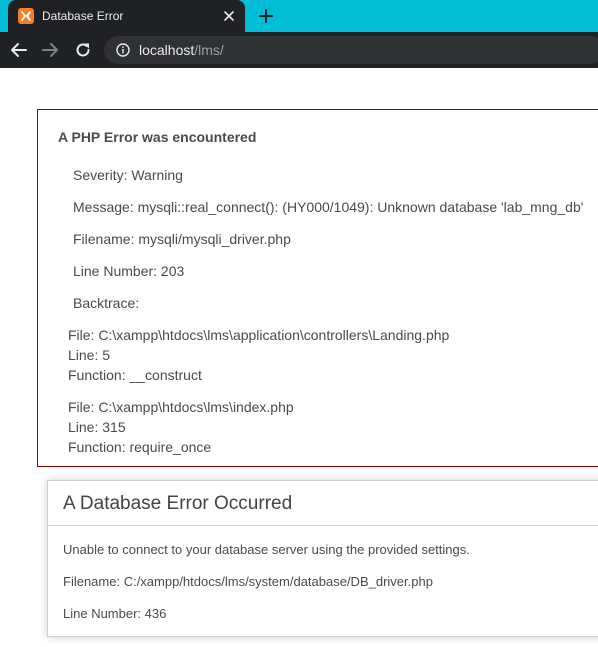 This screenshot has width=598, height=647. I want to click on database-error-title: A Database Error Occurred, so click(178, 503).